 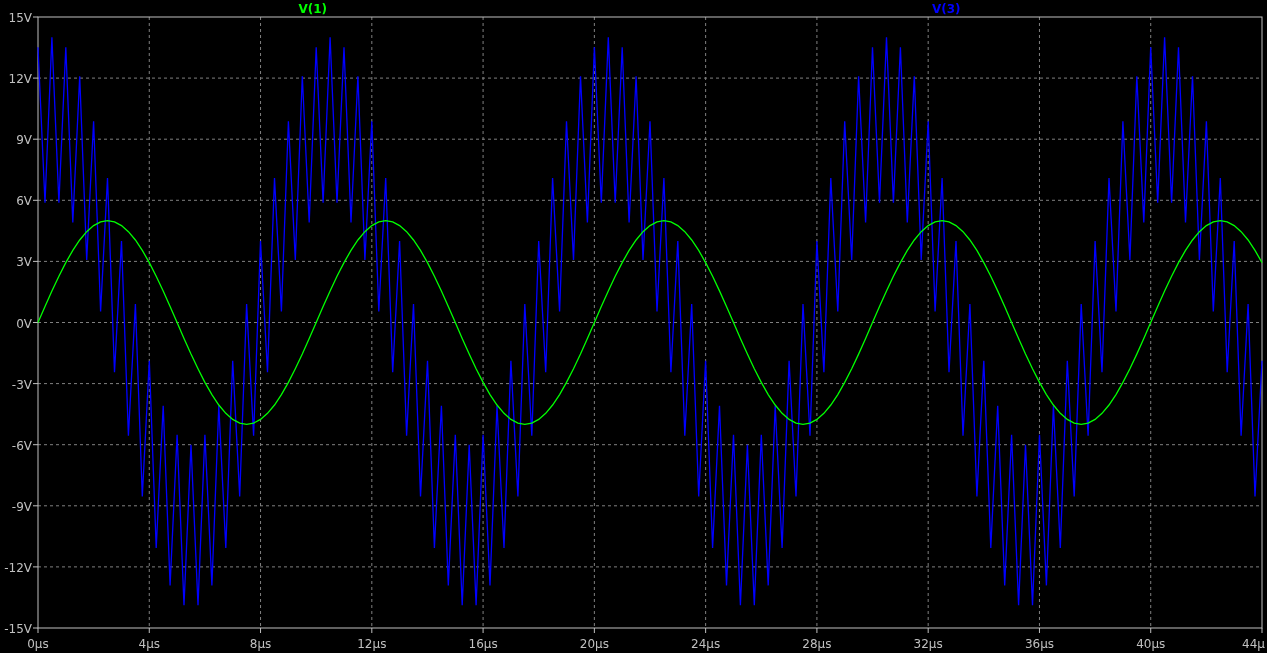 I want to click on axis-tick-label: 8µs, so click(x=260, y=644).